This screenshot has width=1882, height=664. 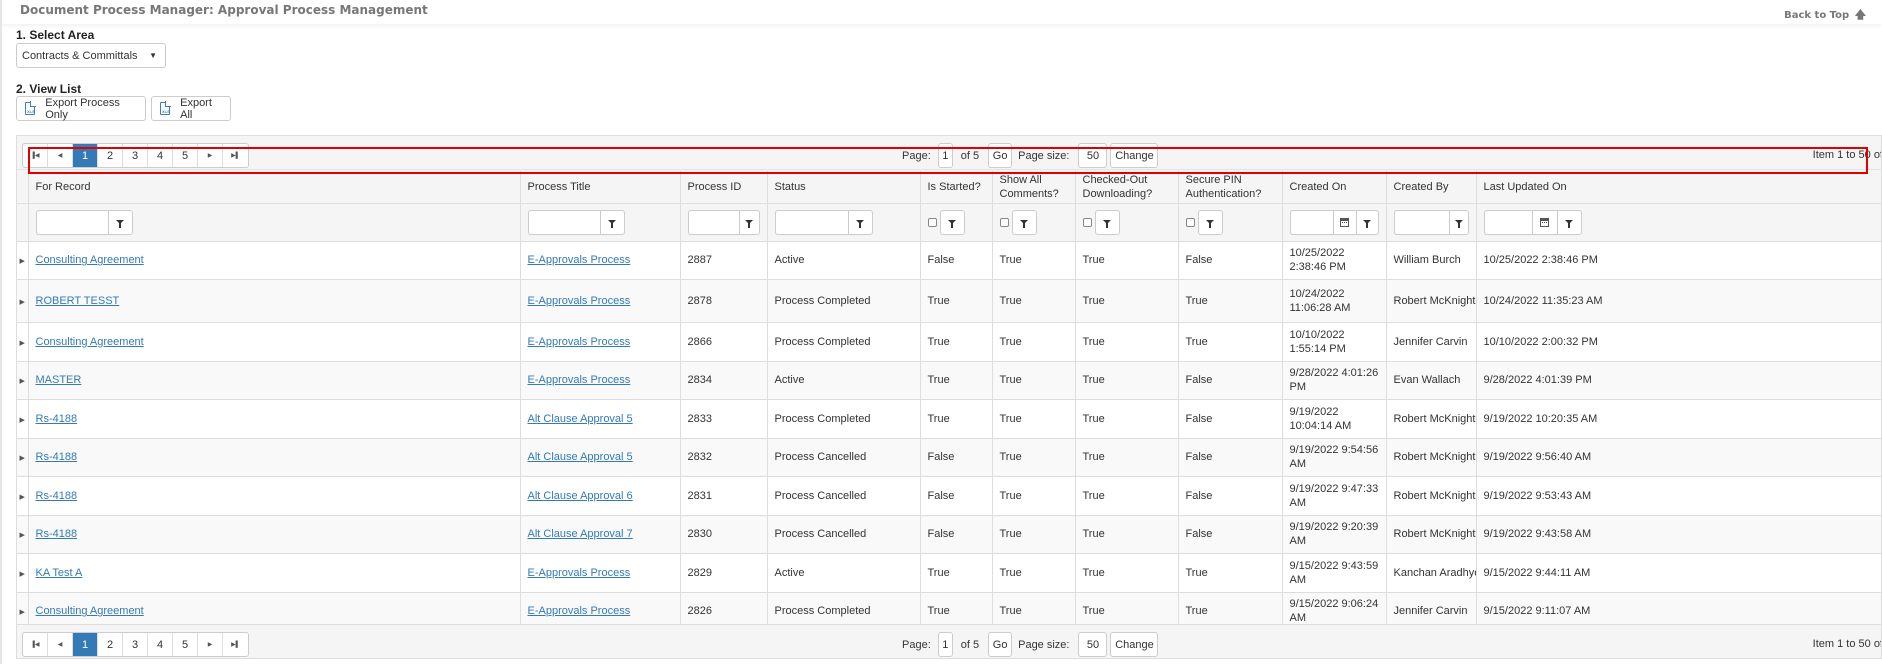 What do you see at coordinates (1678, 187) in the screenshot?
I see `column-header-last-updated-on: Last Updated On` at bounding box center [1678, 187].